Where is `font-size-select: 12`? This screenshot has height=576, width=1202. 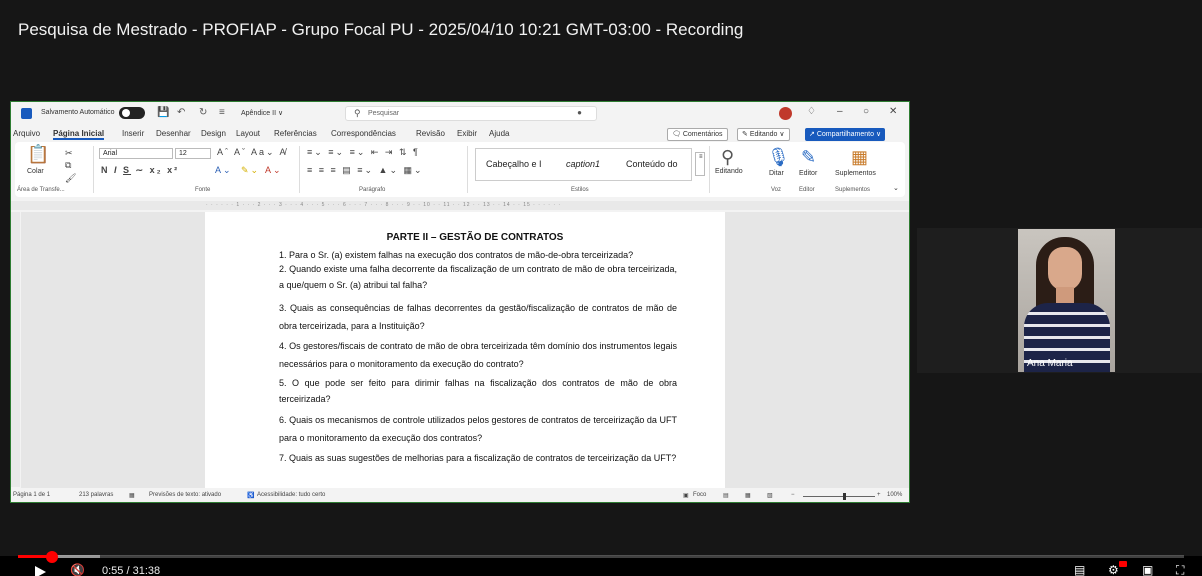 font-size-select: 12 is located at coordinates (193, 153).